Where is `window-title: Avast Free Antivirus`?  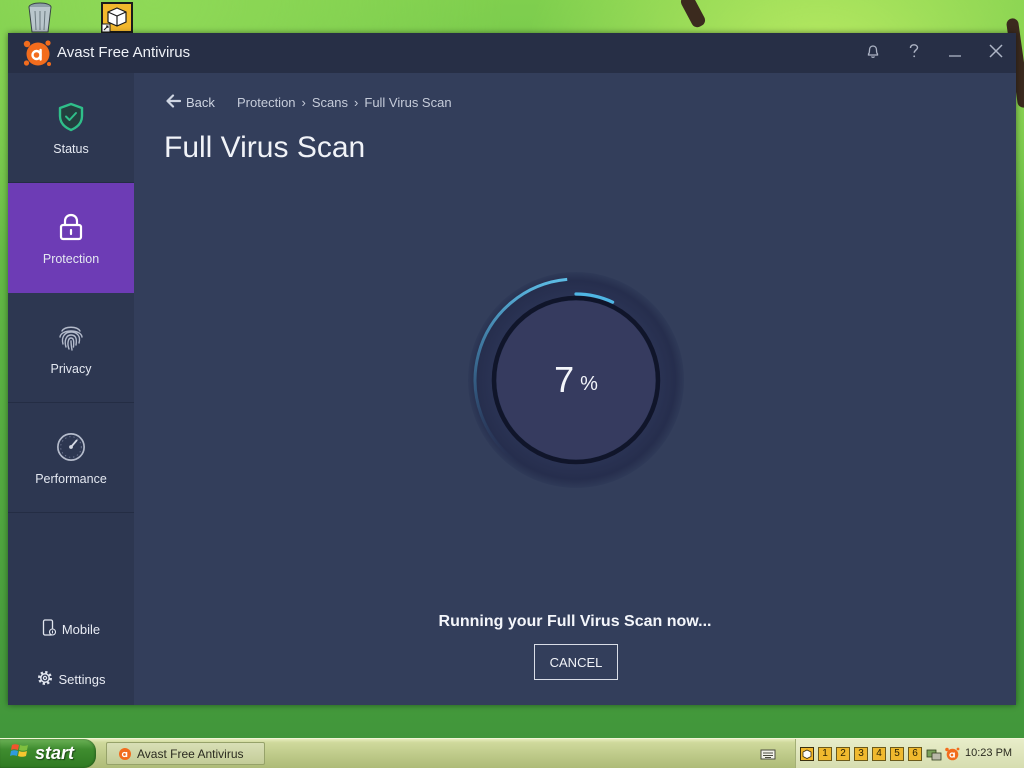 window-title: Avast Free Antivirus is located at coordinates (124, 52).